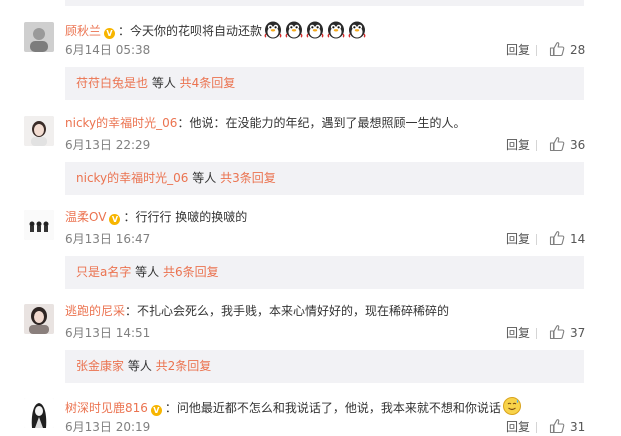 Image resolution: width=621 pixels, height=436 pixels. I want to click on sub-reply-username: 苻苻白兔是也, so click(112, 83).